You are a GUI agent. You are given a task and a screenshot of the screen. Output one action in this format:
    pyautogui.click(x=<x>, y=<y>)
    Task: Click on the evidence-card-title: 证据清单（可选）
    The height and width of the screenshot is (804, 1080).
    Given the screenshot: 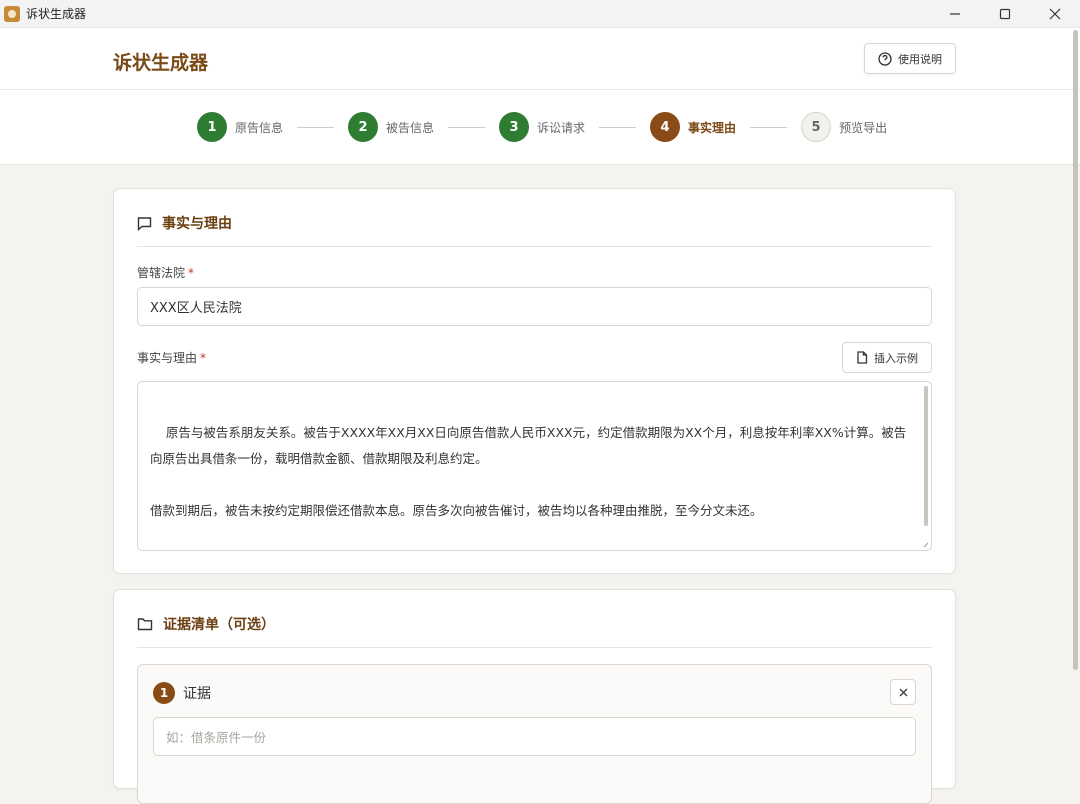 What is the action you would take?
    pyautogui.click(x=206, y=624)
    